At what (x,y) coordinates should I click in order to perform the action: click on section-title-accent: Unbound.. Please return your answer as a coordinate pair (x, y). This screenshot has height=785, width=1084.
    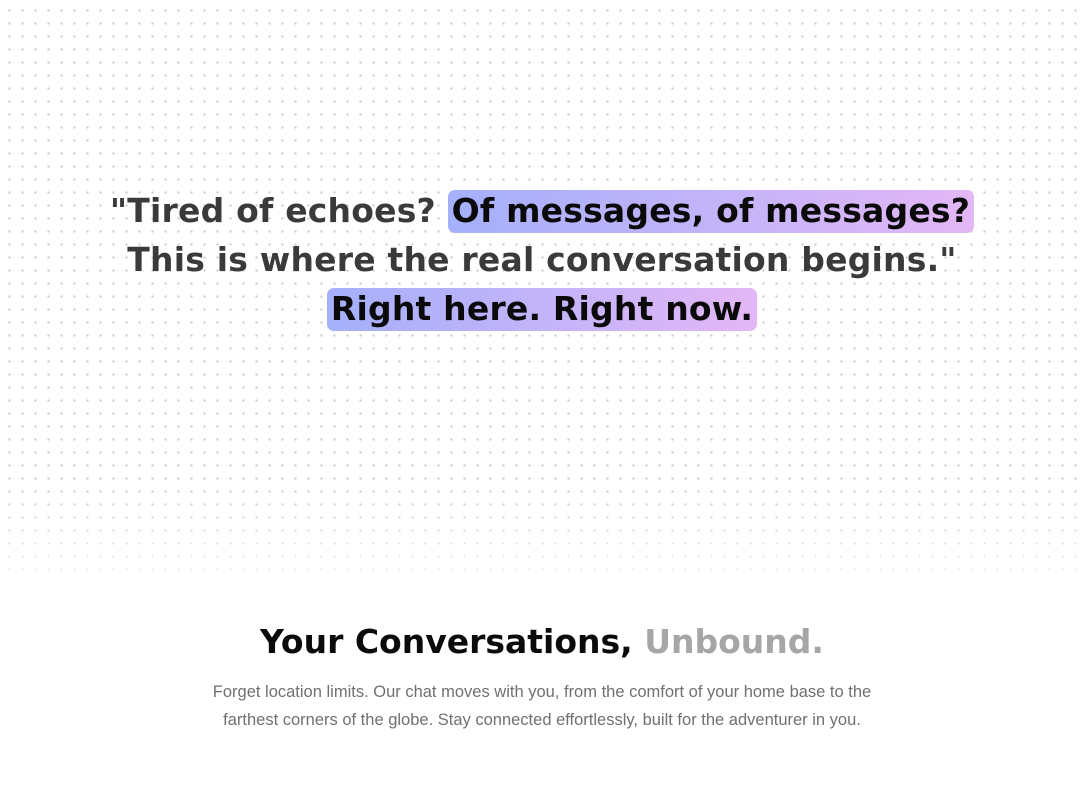
    Looking at the image, I should click on (734, 641).